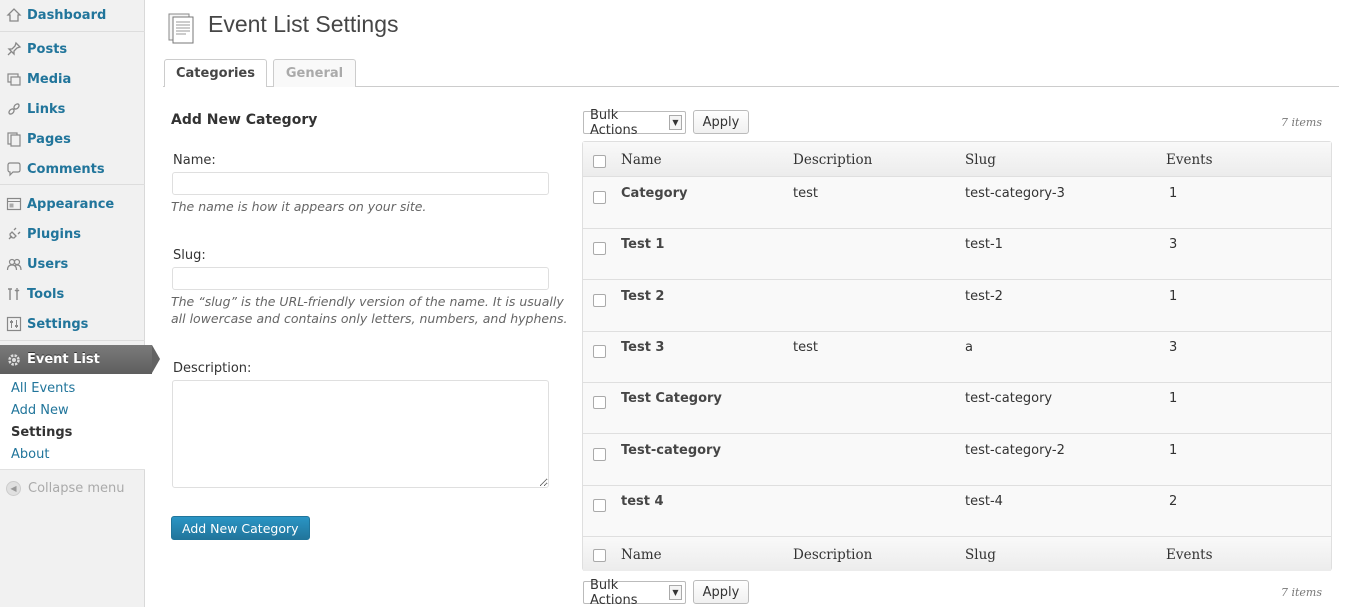 Image resolution: width=1345 pixels, height=607 pixels. What do you see at coordinates (634, 592) in the screenshot?
I see `bulk-actions-select-bottom: Bulk Actions ▼` at bounding box center [634, 592].